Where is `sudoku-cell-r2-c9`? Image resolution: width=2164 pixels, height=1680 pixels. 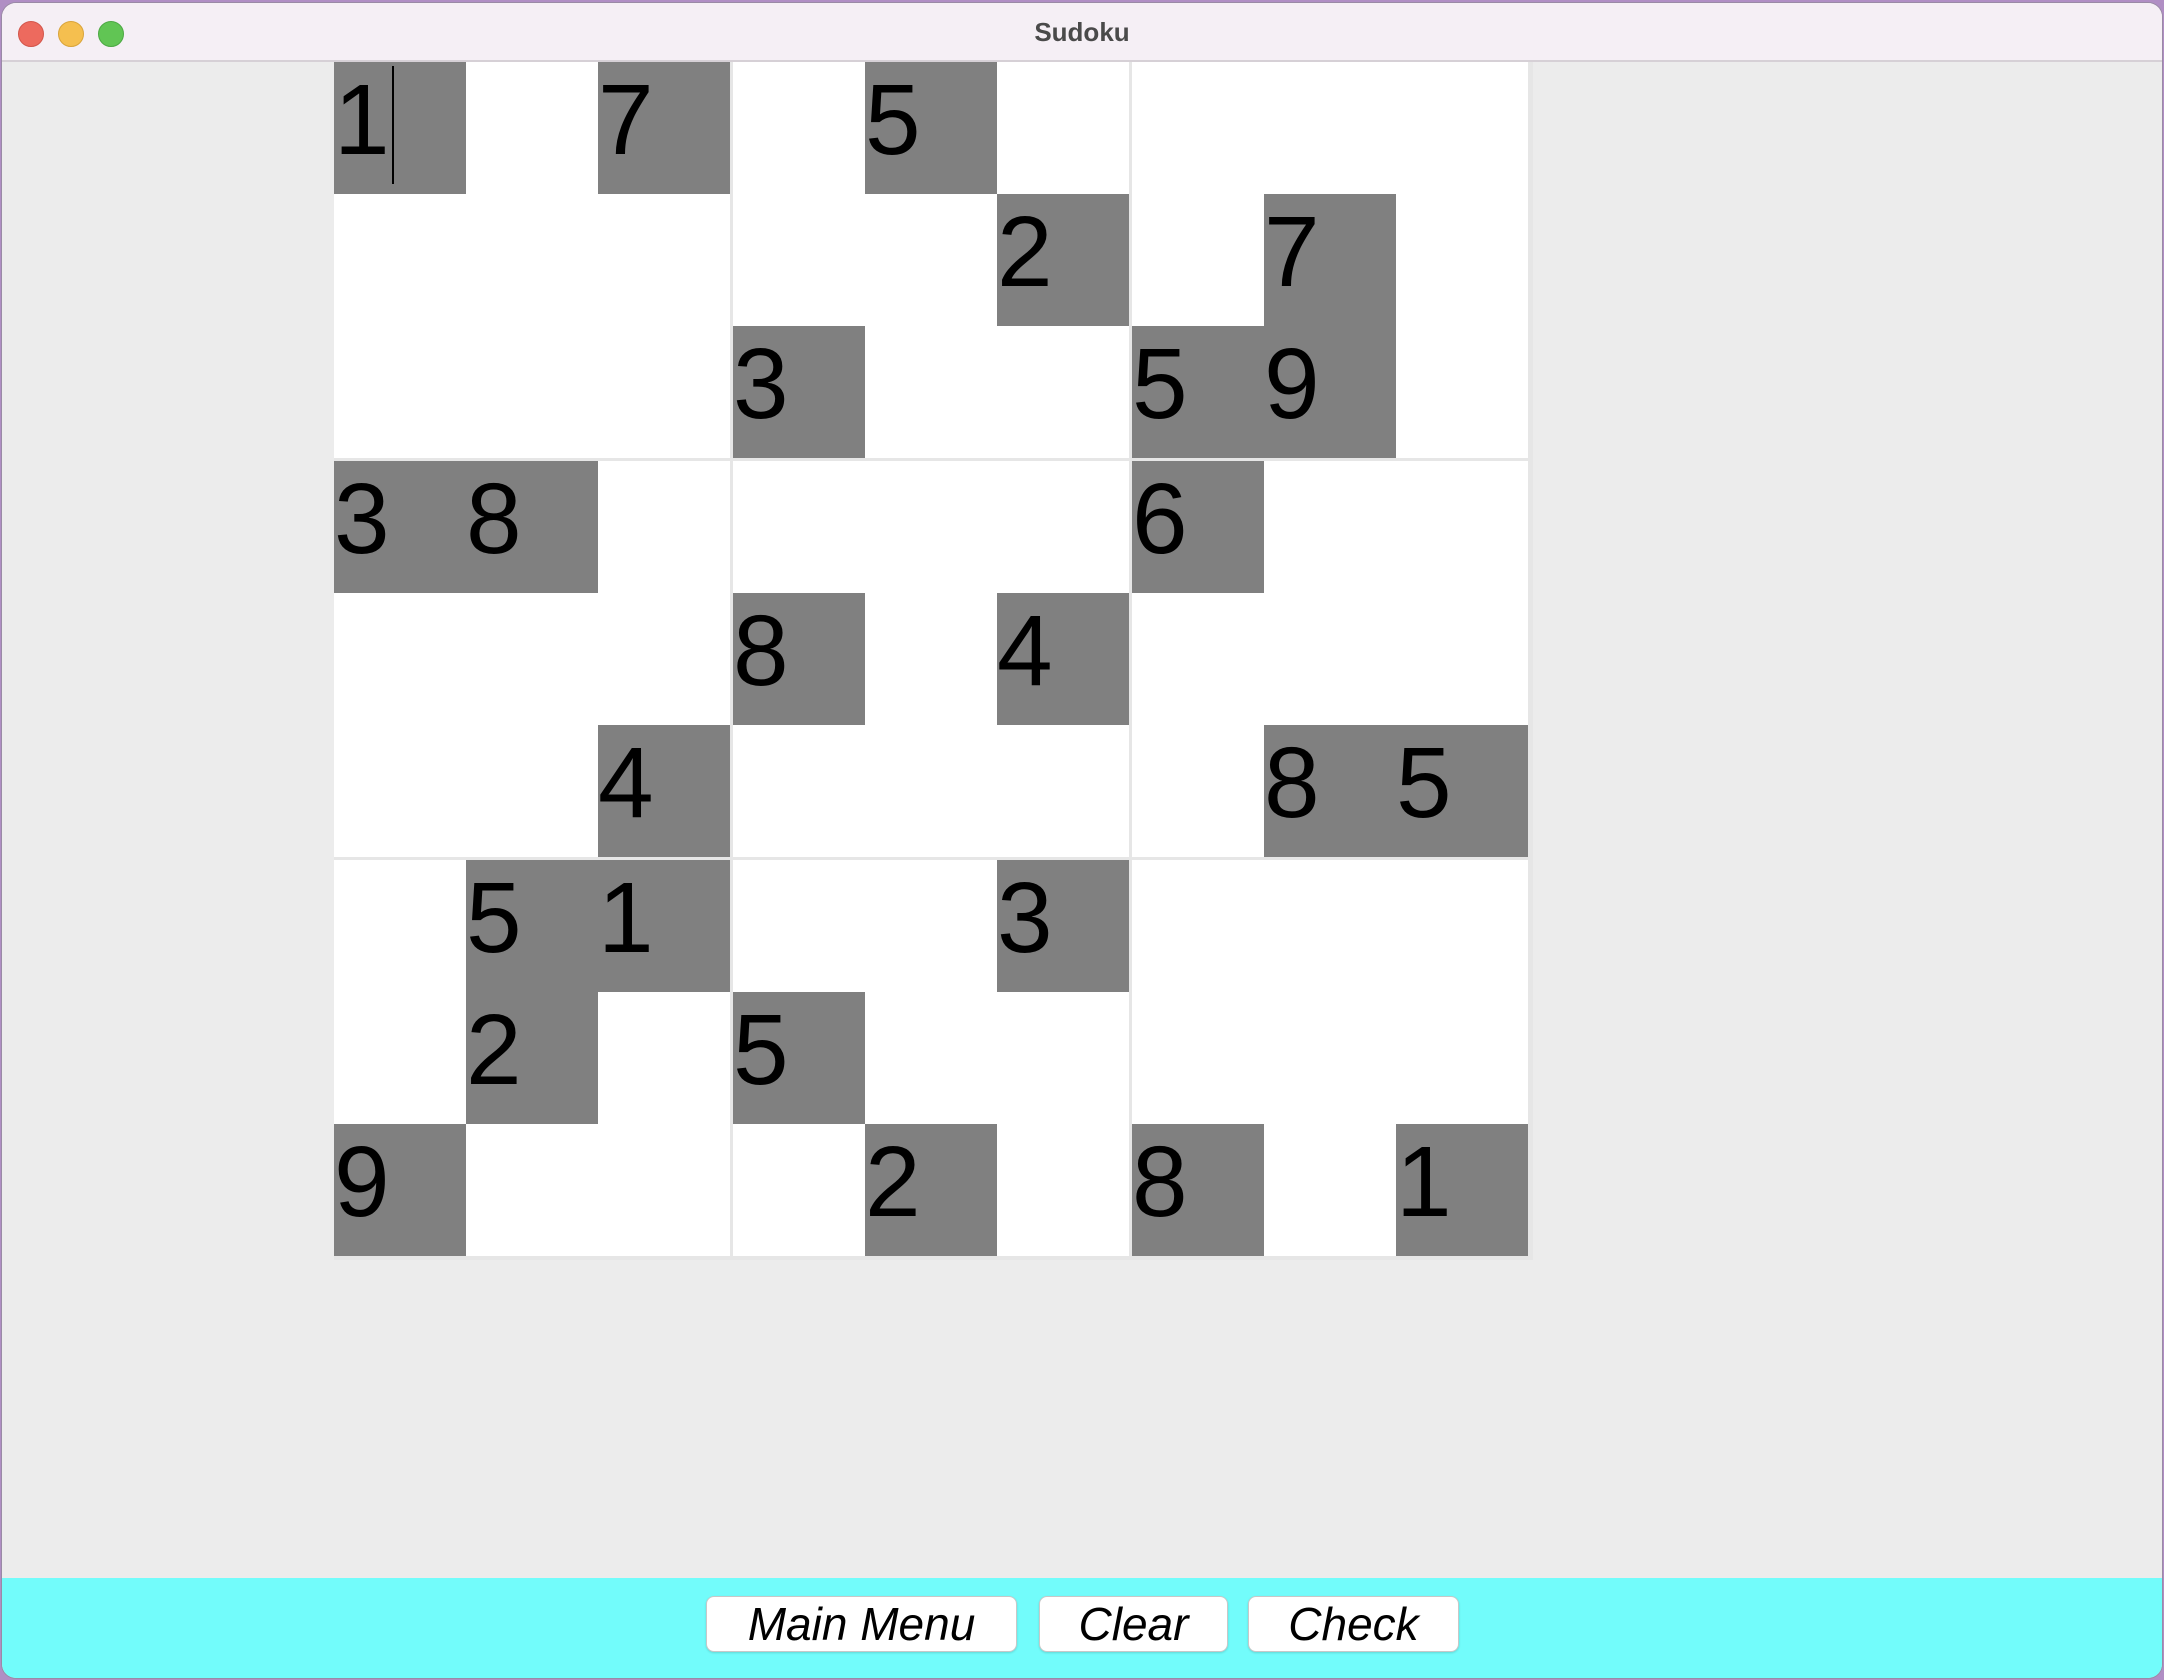
sudoku-cell-r2-c9 is located at coordinates (1462, 260).